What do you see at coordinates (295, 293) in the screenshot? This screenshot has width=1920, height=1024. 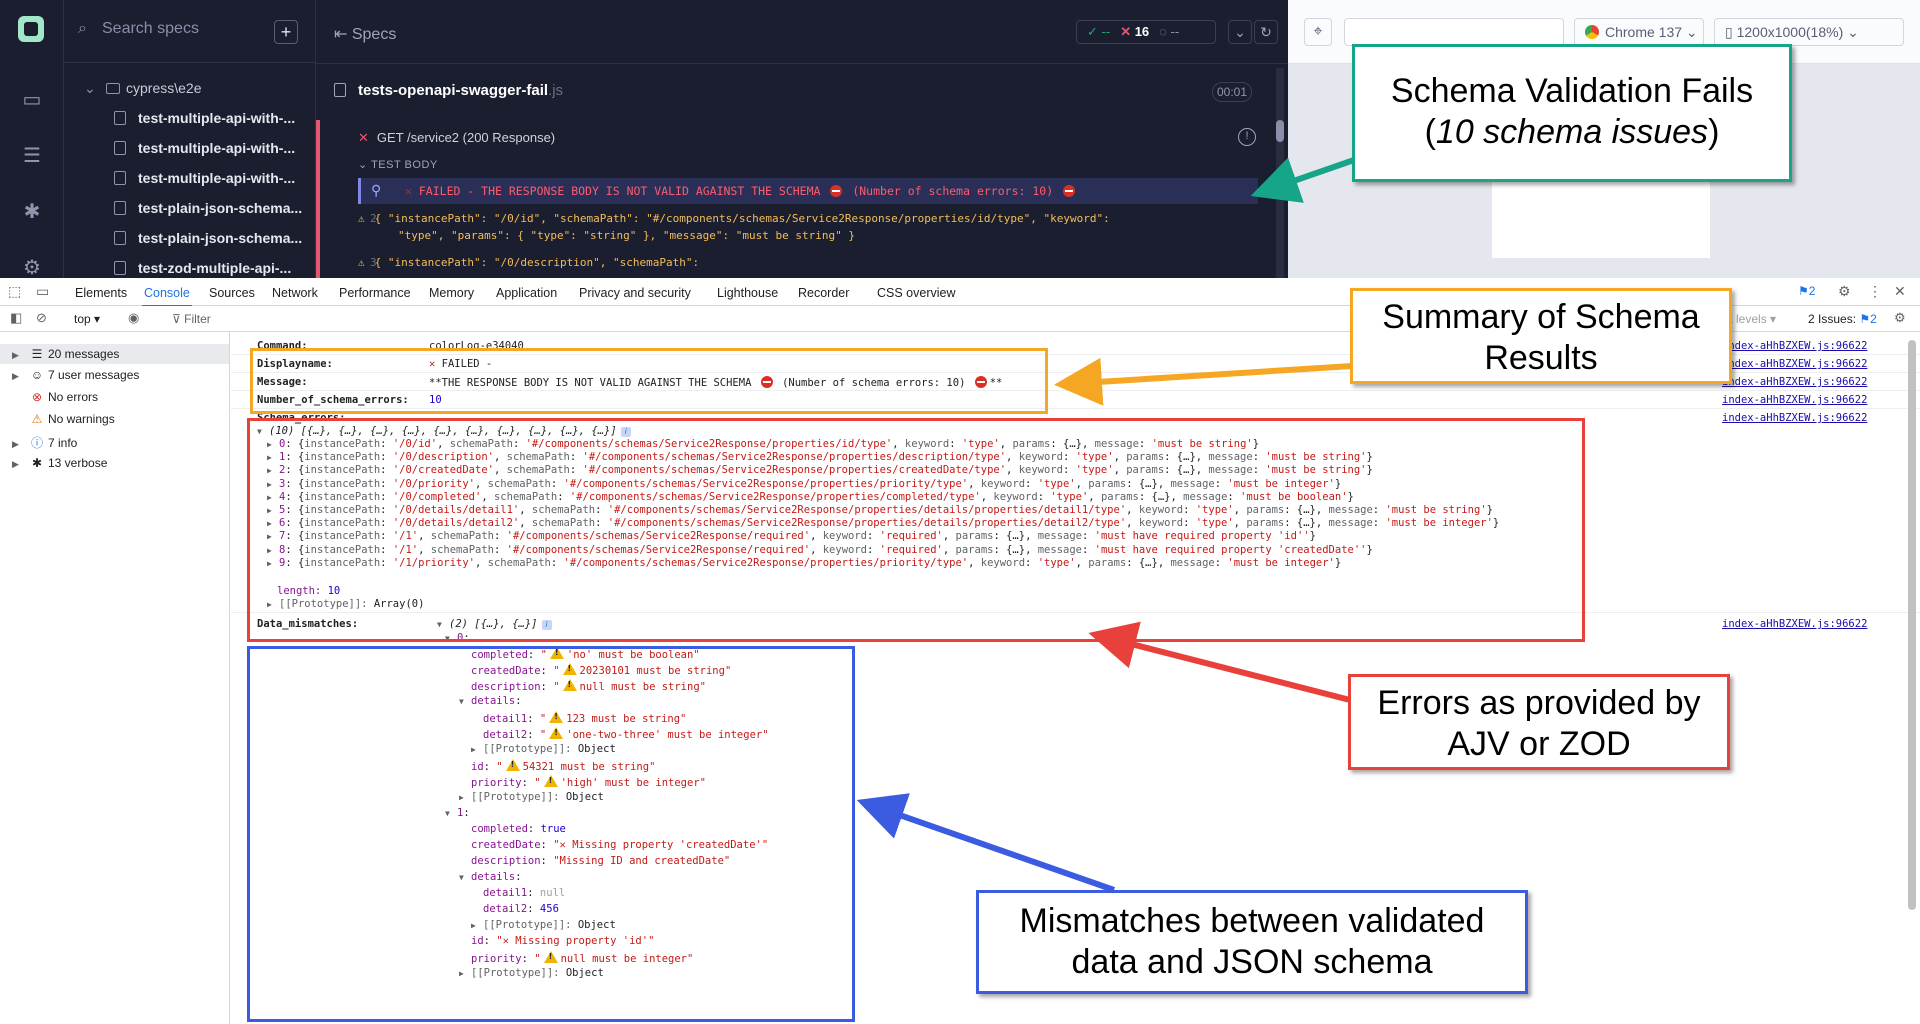 I see `tab-network: Network` at bounding box center [295, 293].